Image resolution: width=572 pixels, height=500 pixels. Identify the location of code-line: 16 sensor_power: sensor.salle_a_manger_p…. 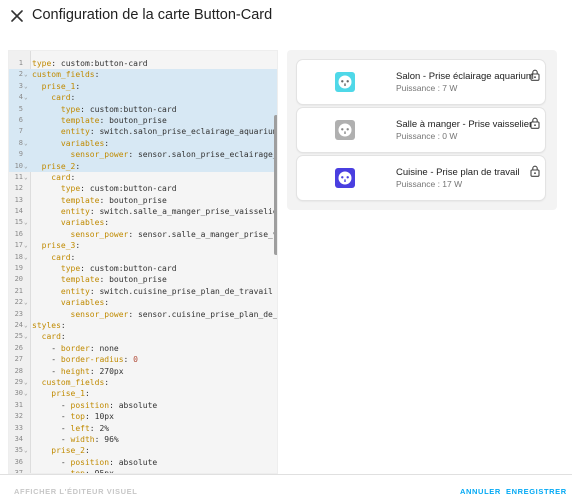
(143, 234).